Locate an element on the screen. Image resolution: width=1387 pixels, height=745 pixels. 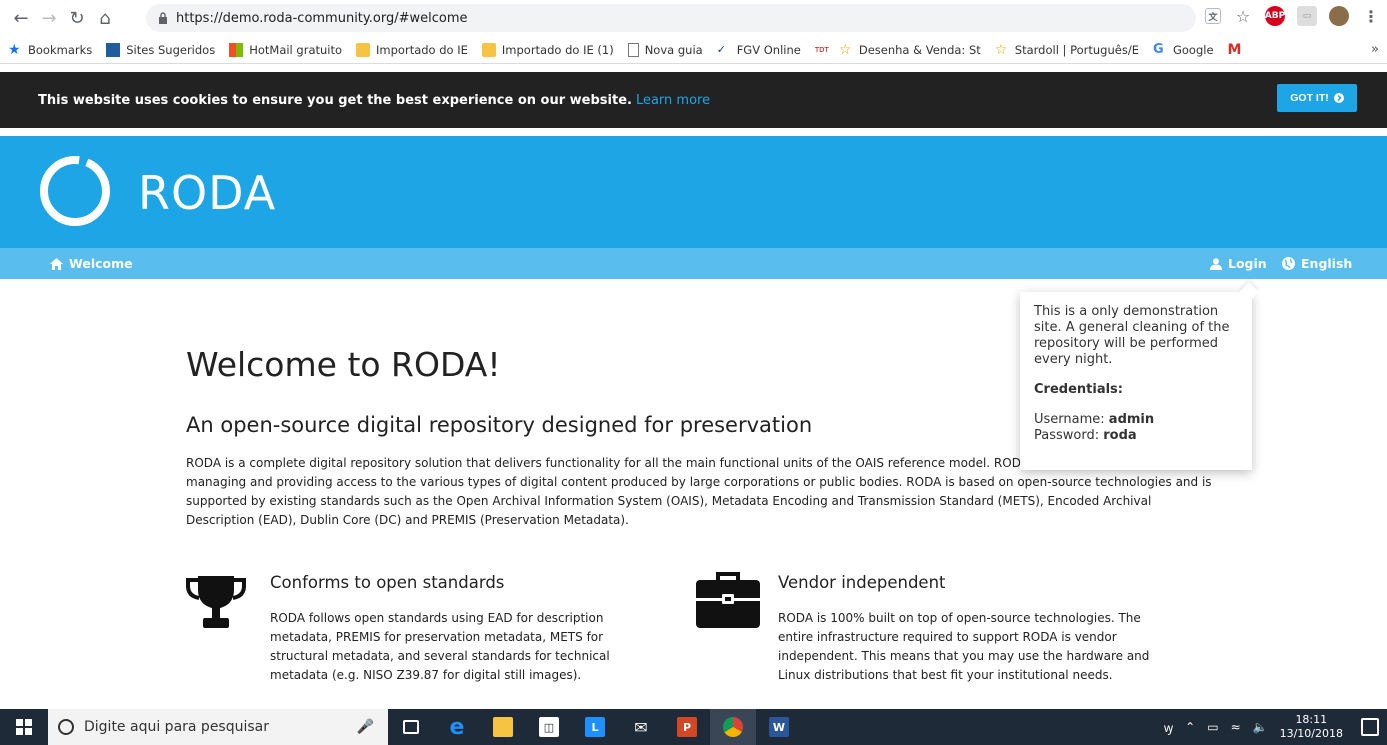
notification-icon is located at coordinates (1370, 727).